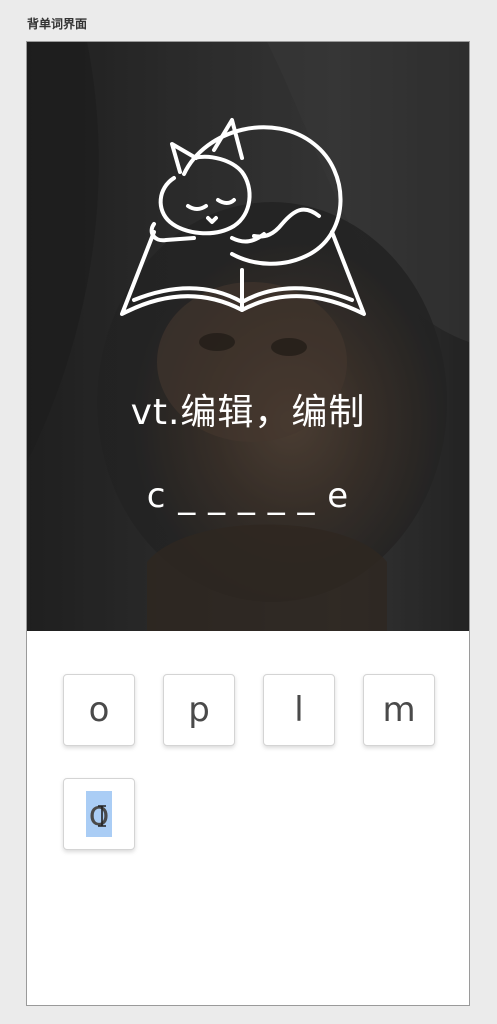 Image resolution: width=497 pixels, height=1024 pixels. I want to click on letter-key-label: l, so click(299, 710).